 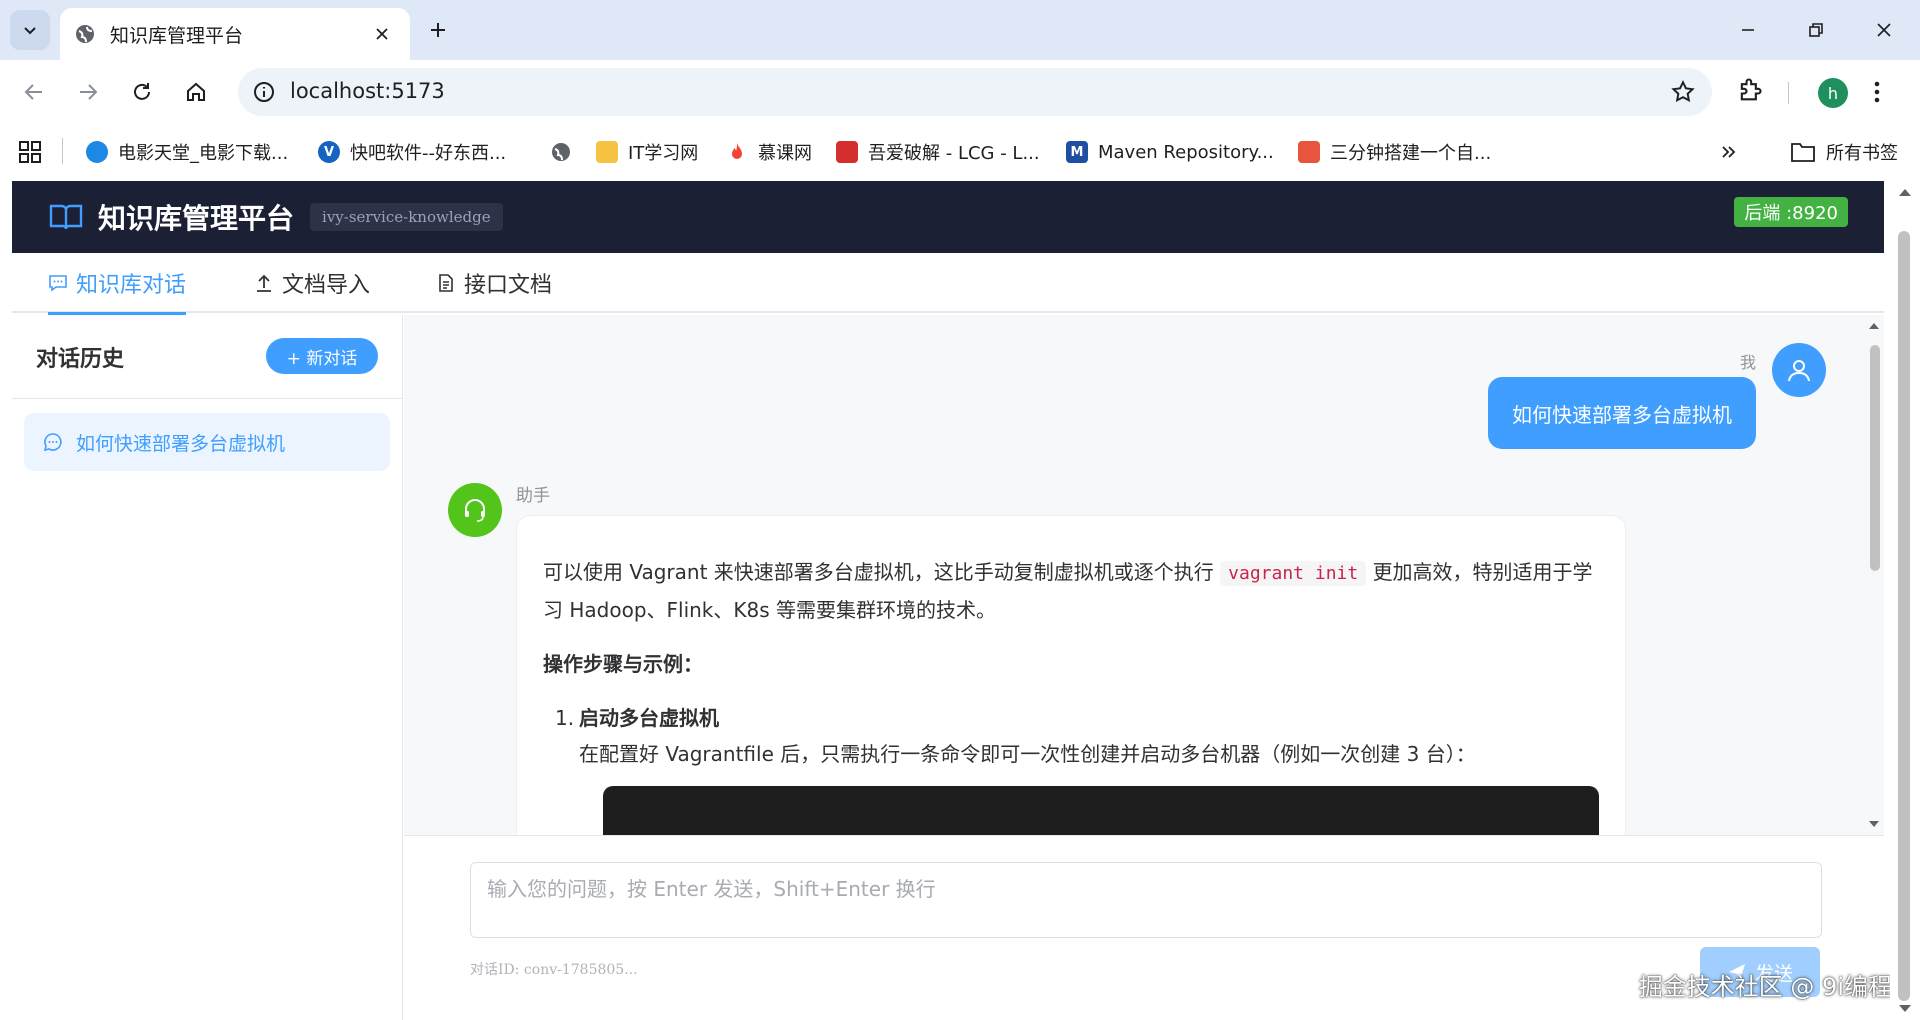 What do you see at coordinates (785, 153) in the screenshot?
I see `bookmark-label: 慕课网` at bounding box center [785, 153].